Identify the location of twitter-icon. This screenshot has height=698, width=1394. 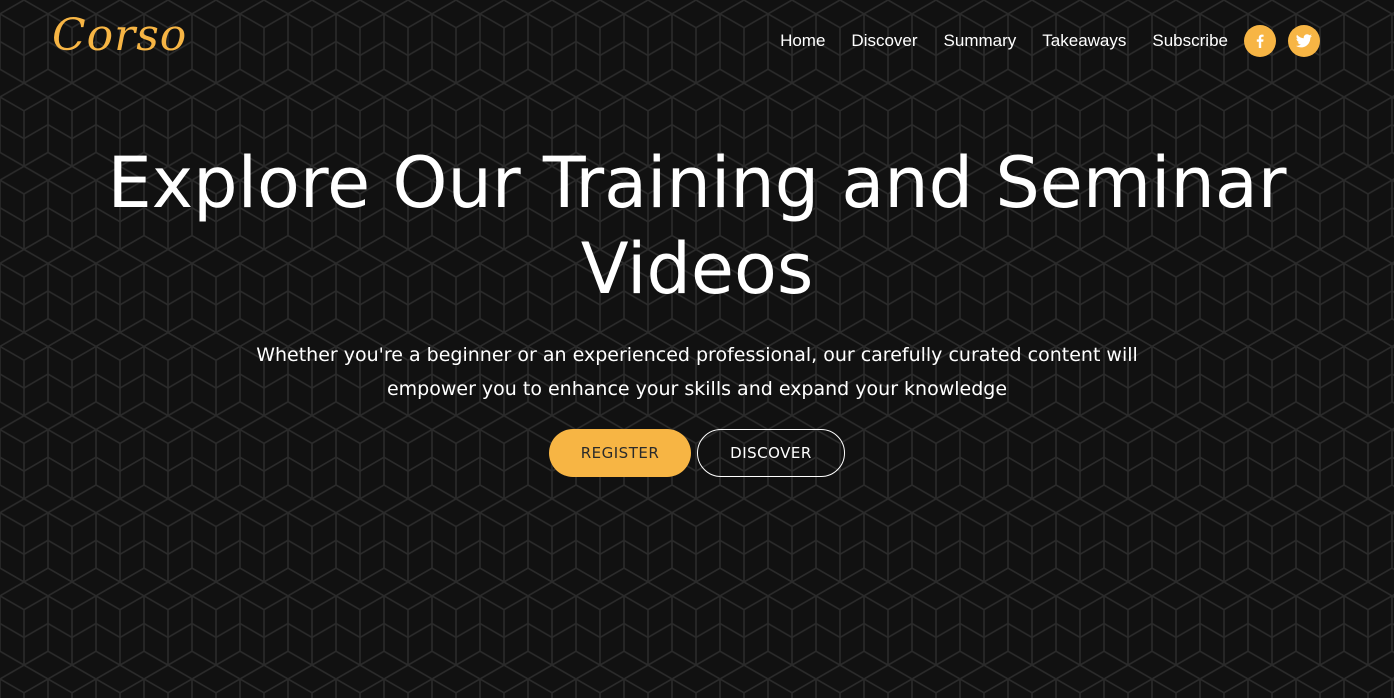
(1304, 41).